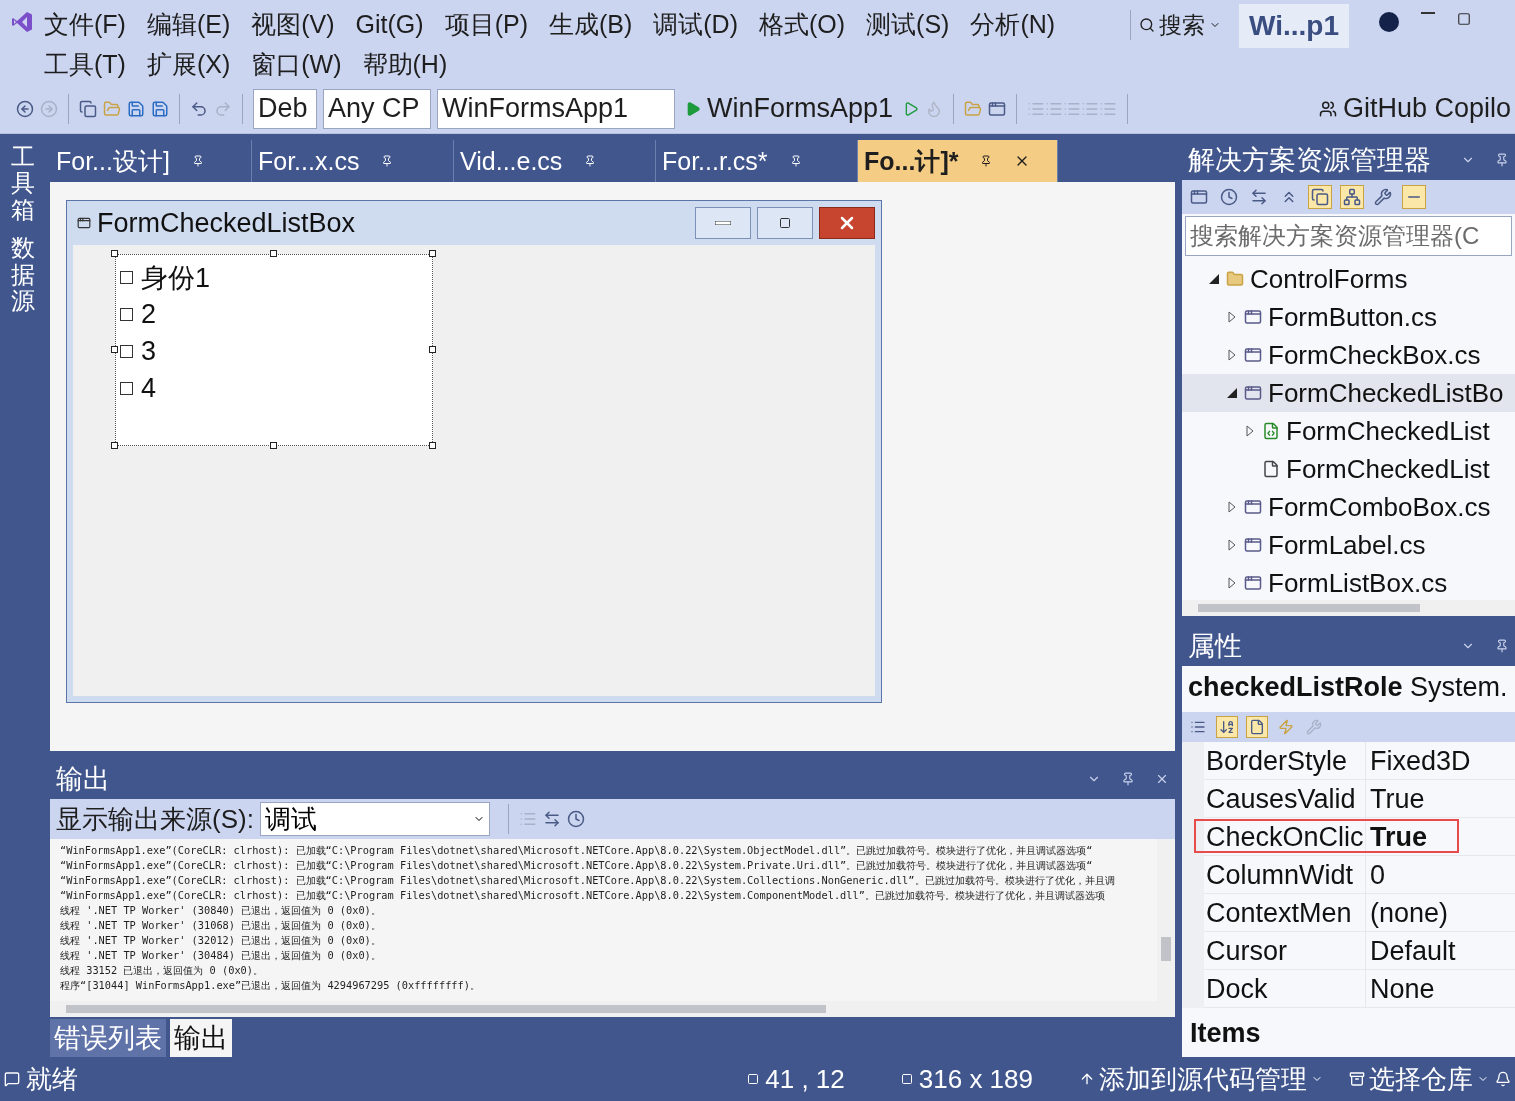 The image size is (1515, 1101). I want to click on undo-icon, so click(199, 108).